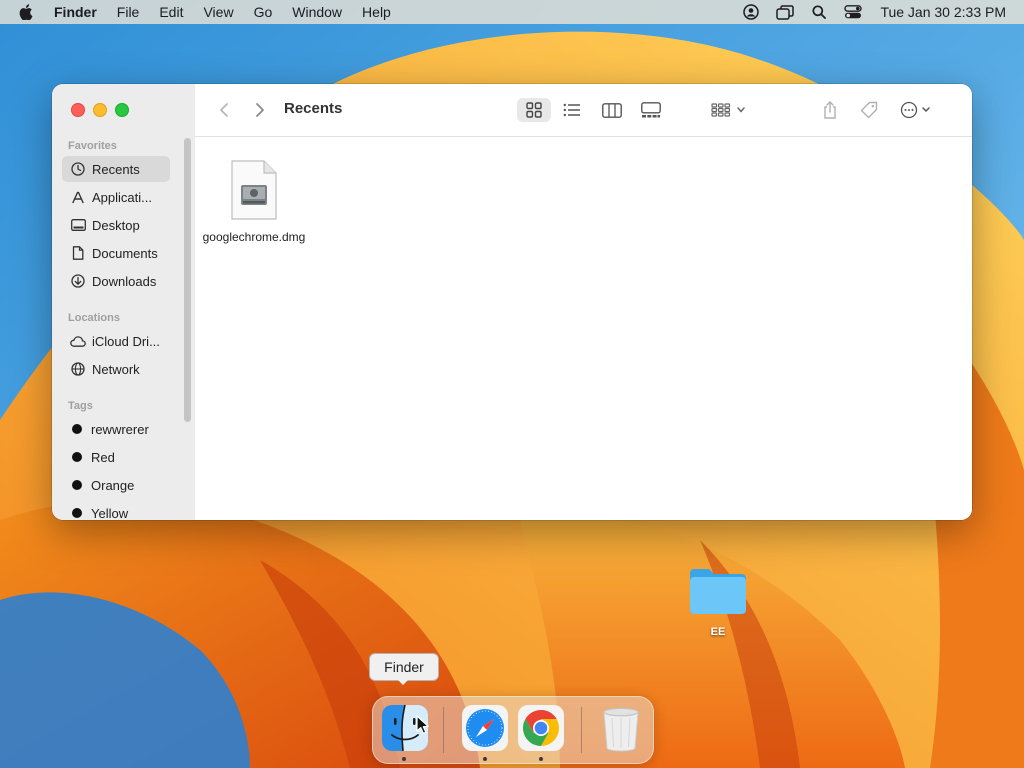  Describe the element at coordinates (78, 225) in the screenshot. I see `desktop-icon` at that location.